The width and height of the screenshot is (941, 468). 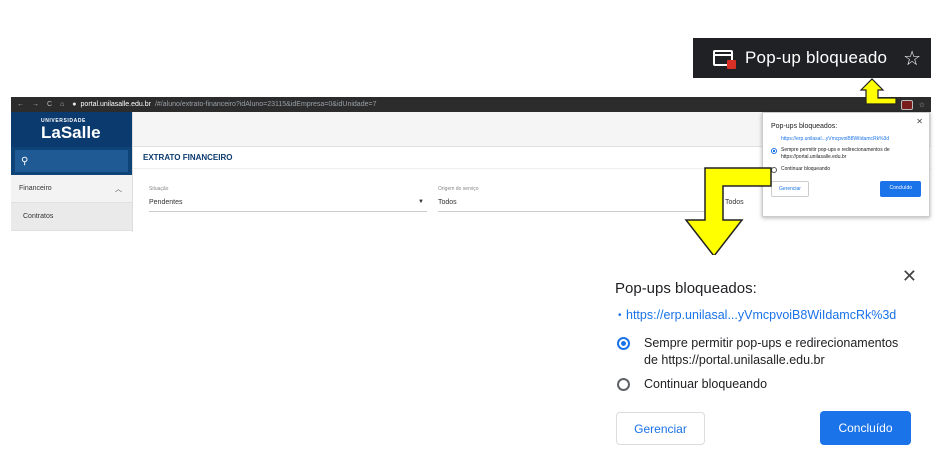 I want to click on search-icon: ⚲, so click(x=25, y=161).